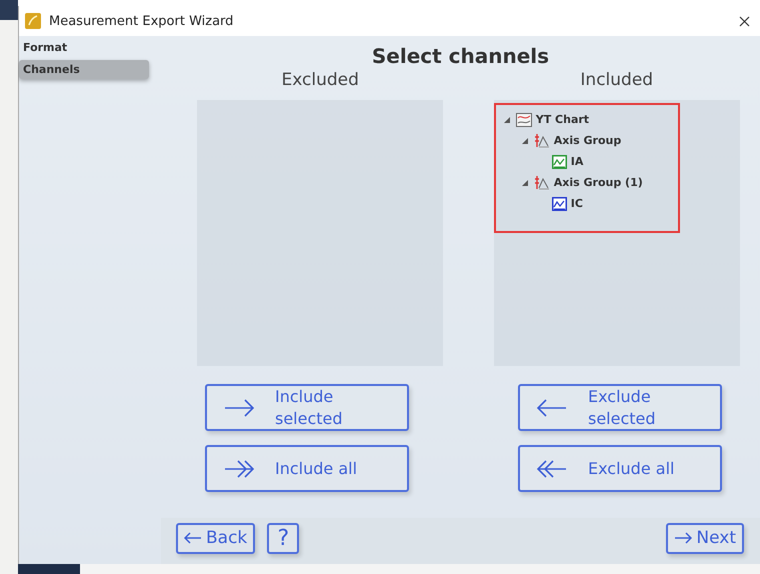 Image resolution: width=760 pixels, height=574 pixels. I want to click on action-button: Exclude all, so click(620, 468).